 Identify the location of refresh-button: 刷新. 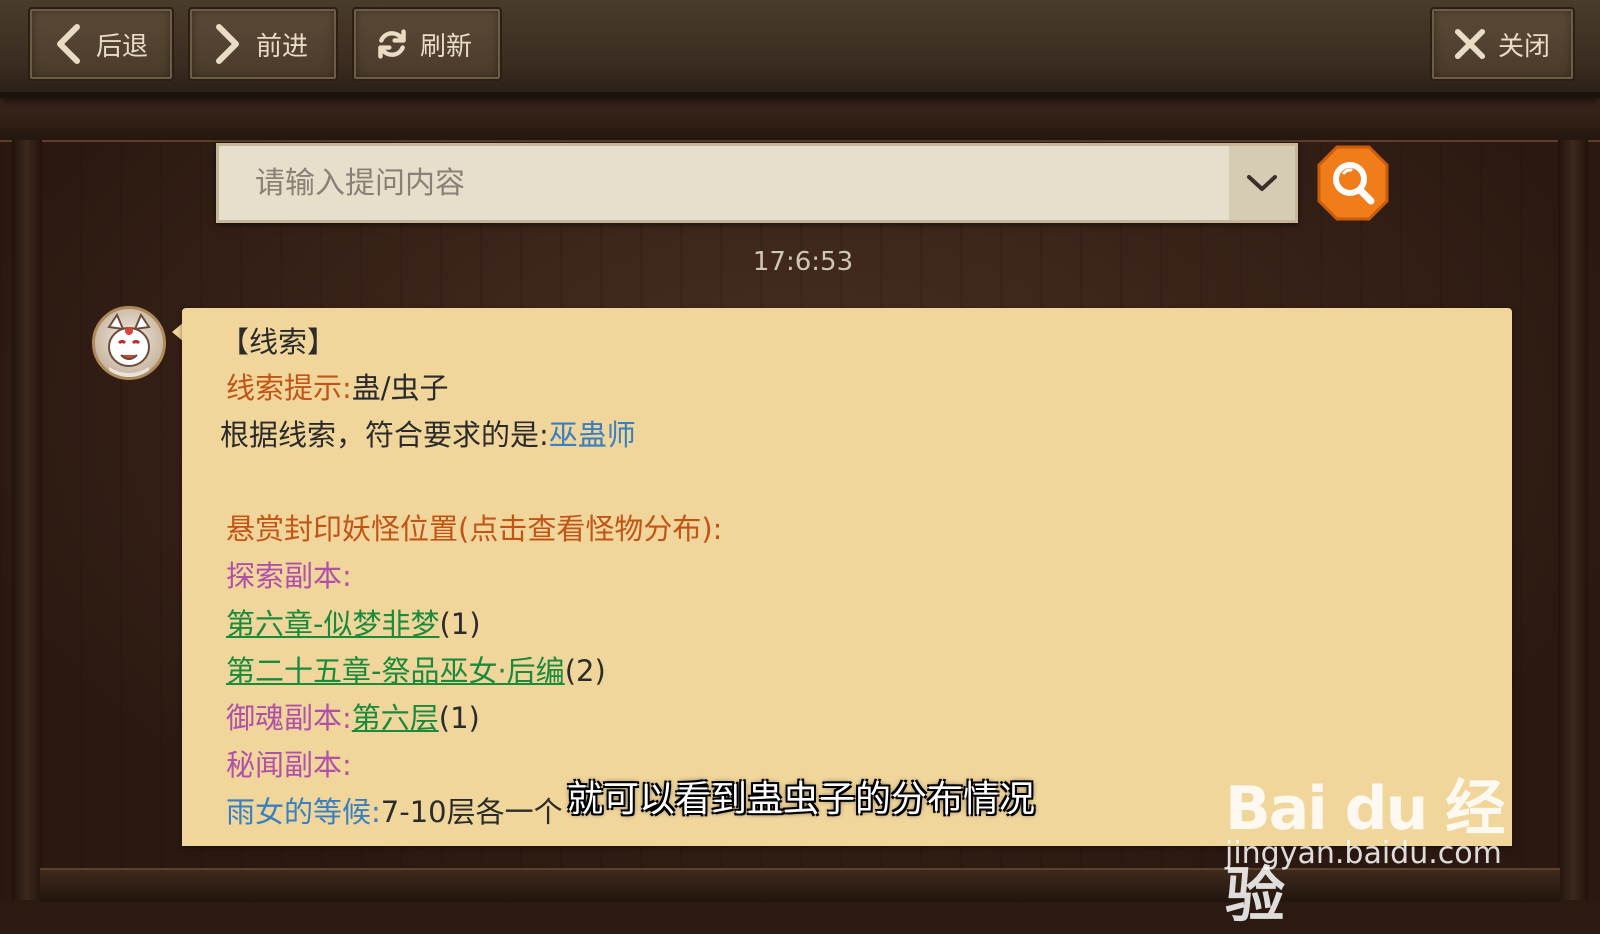
(427, 44).